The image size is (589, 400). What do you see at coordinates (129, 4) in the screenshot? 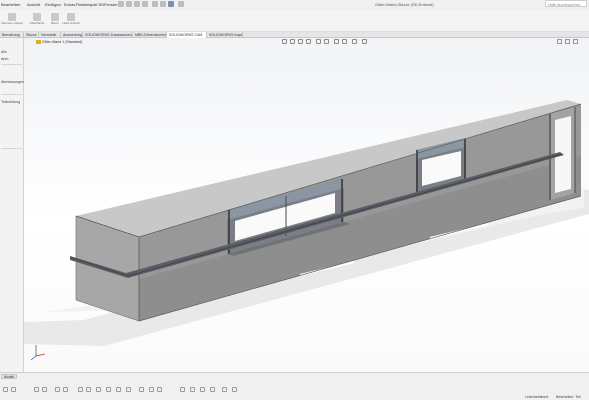
I see `open-icon` at bounding box center [129, 4].